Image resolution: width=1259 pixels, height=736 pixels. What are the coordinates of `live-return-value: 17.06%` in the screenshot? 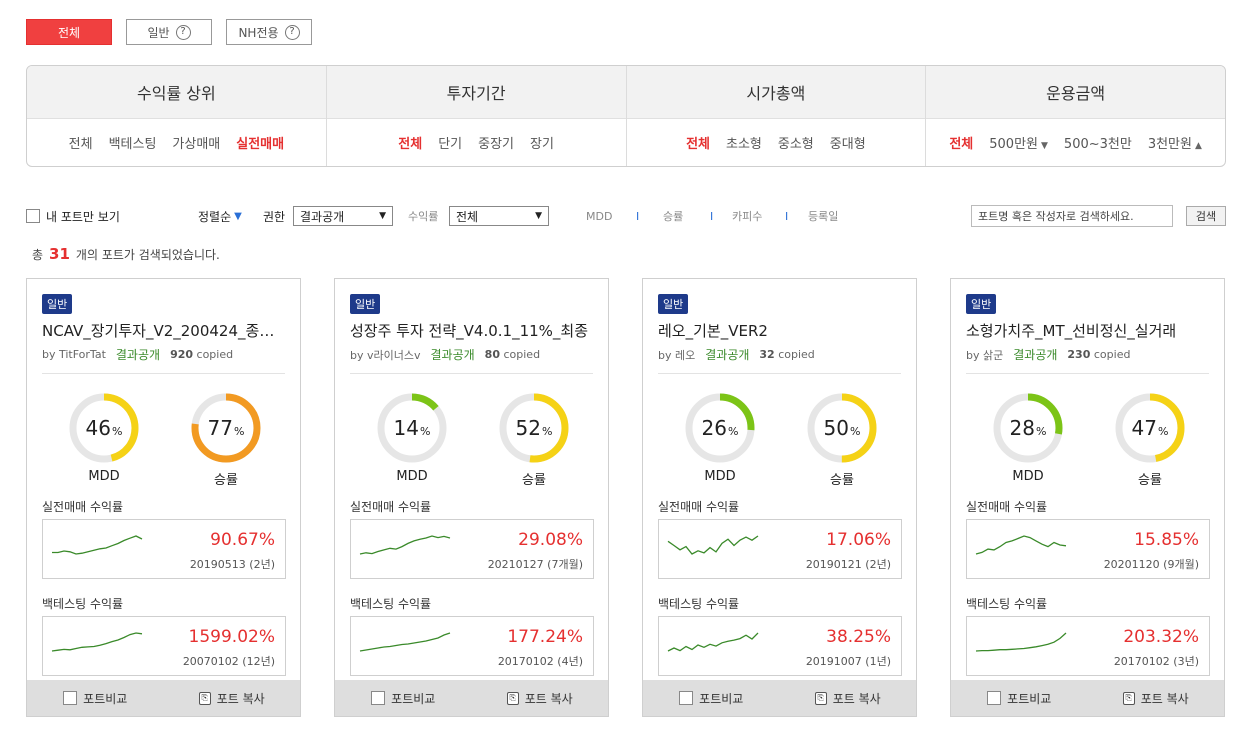 It's located at (858, 540).